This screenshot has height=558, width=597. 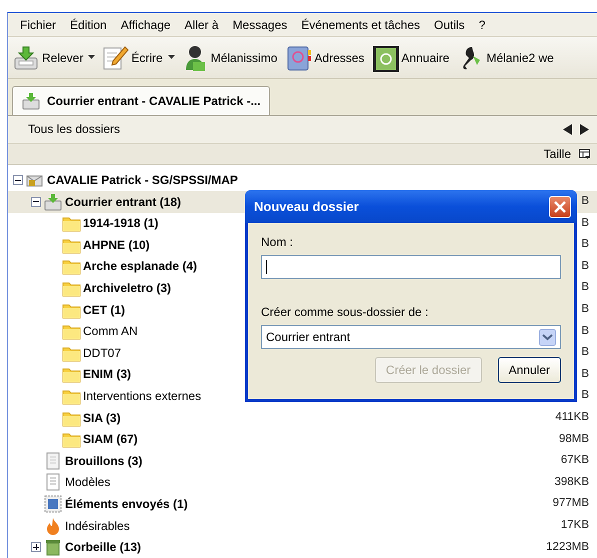 I want to click on folder-name: Comm AN, so click(x=110, y=331).